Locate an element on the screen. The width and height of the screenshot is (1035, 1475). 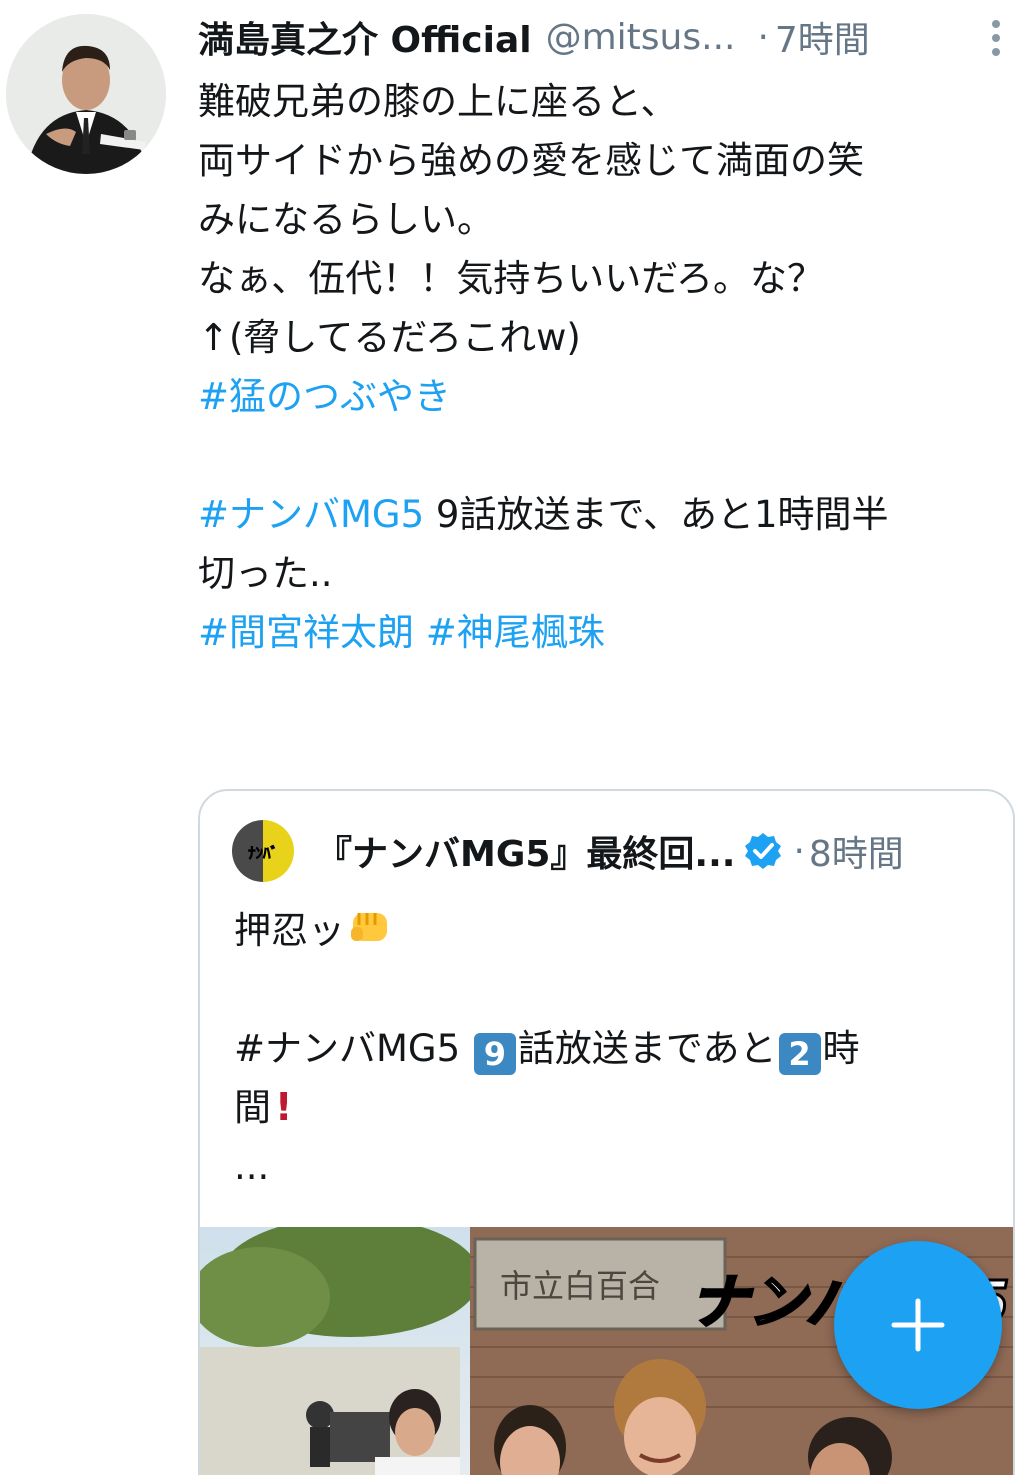
tweet-line: 切った.. is located at coordinates (265, 573).